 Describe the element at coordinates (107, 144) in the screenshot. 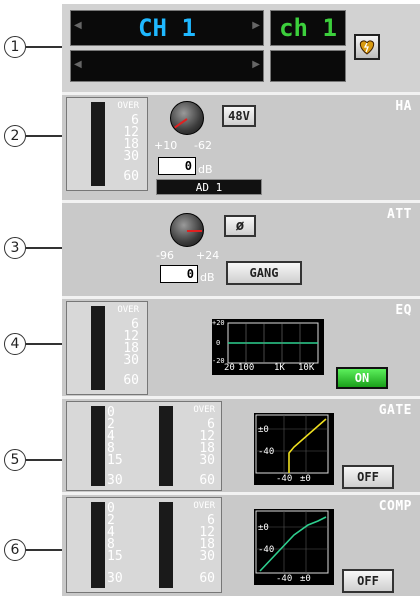

I see `ha-meter-box: OVER 6 12 18 30 60` at that location.